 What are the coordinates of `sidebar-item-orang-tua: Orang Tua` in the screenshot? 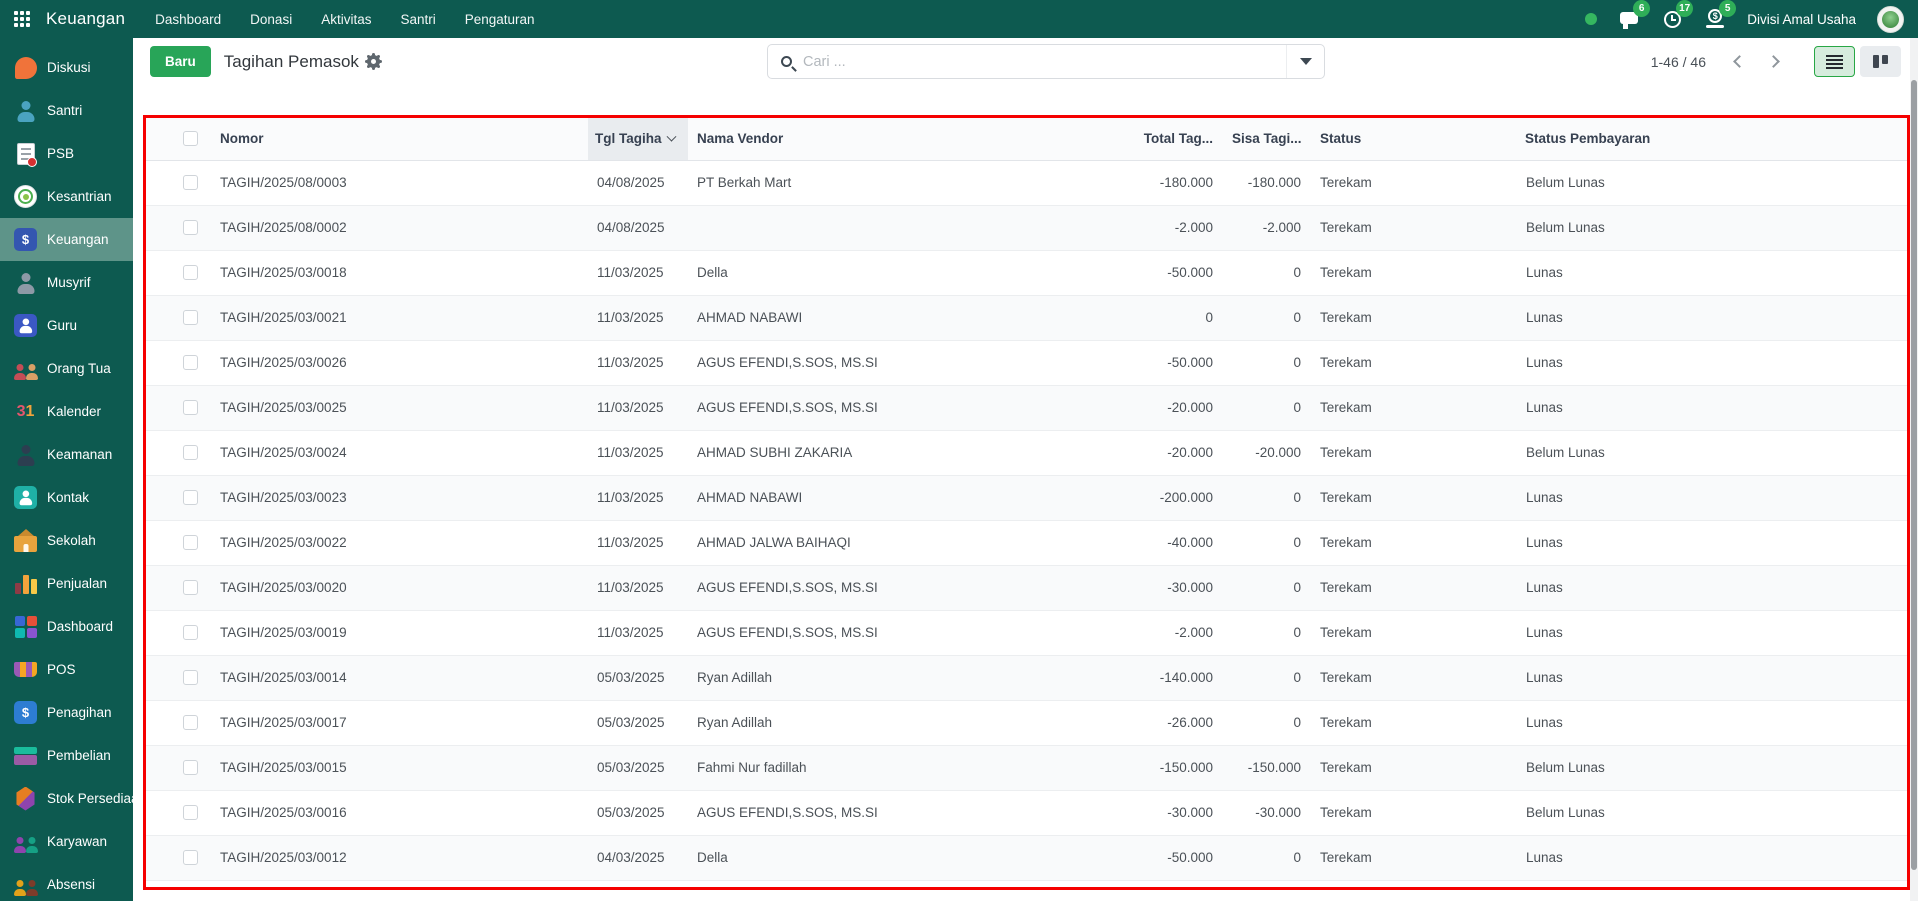 It's located at (66, 368).